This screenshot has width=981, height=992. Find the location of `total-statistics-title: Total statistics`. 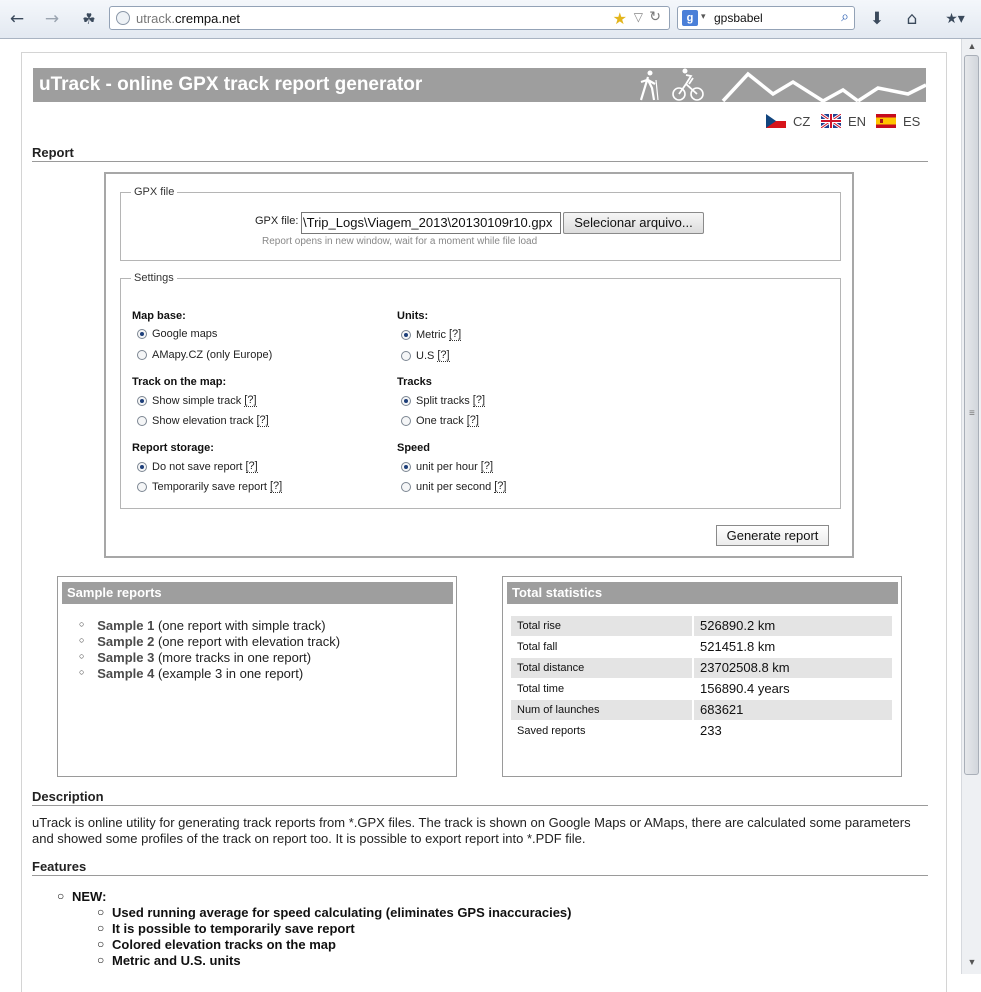

total-statistics-title: Total statistics is located at coordinates (702, 593).